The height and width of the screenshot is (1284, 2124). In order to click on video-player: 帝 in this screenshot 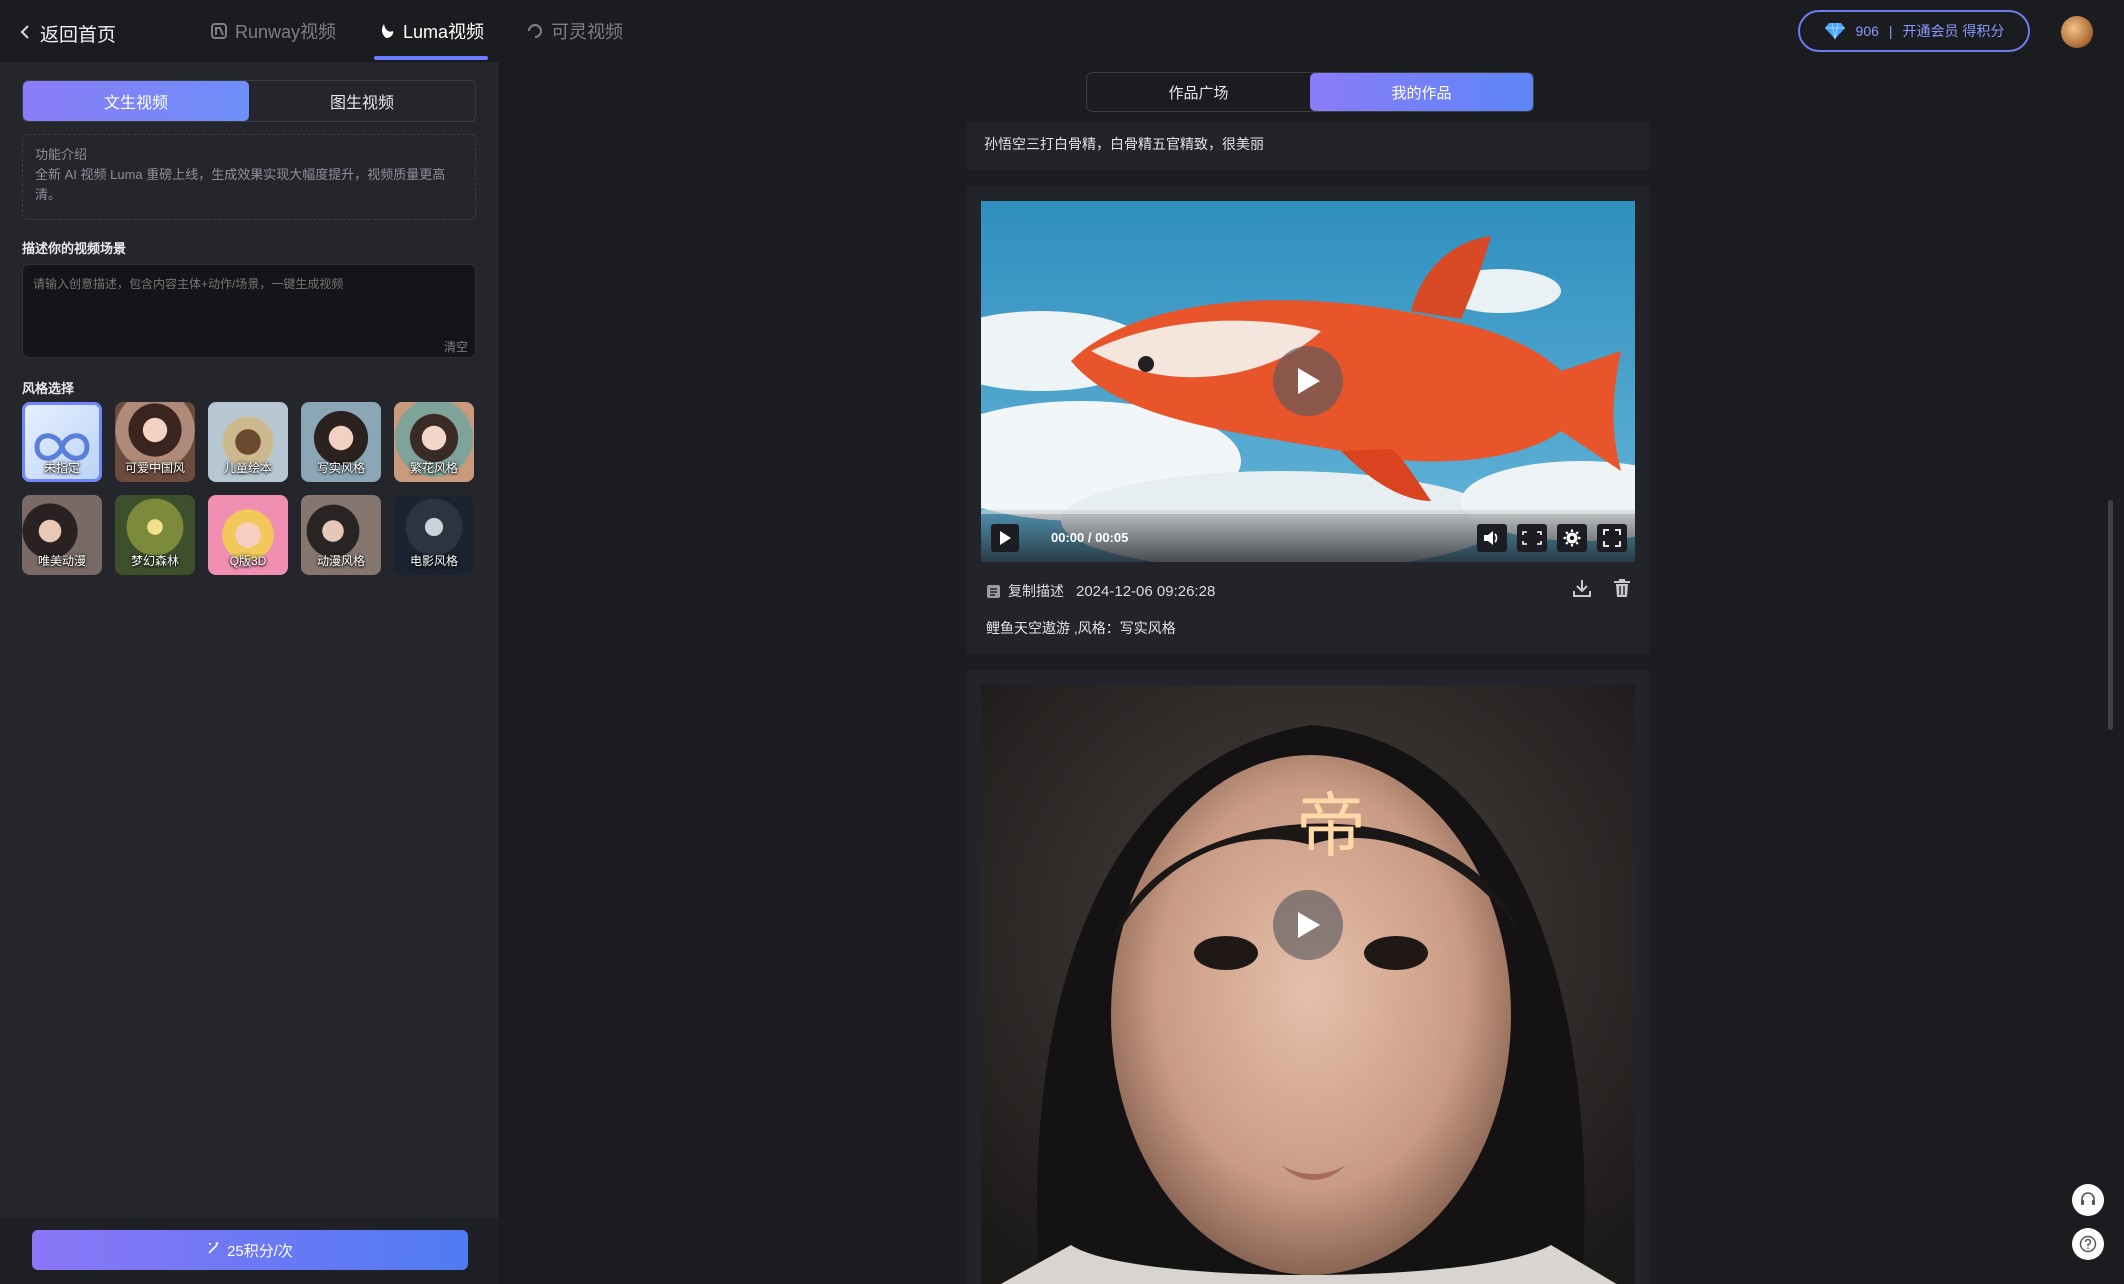, I will do `click(1308, 984)`.